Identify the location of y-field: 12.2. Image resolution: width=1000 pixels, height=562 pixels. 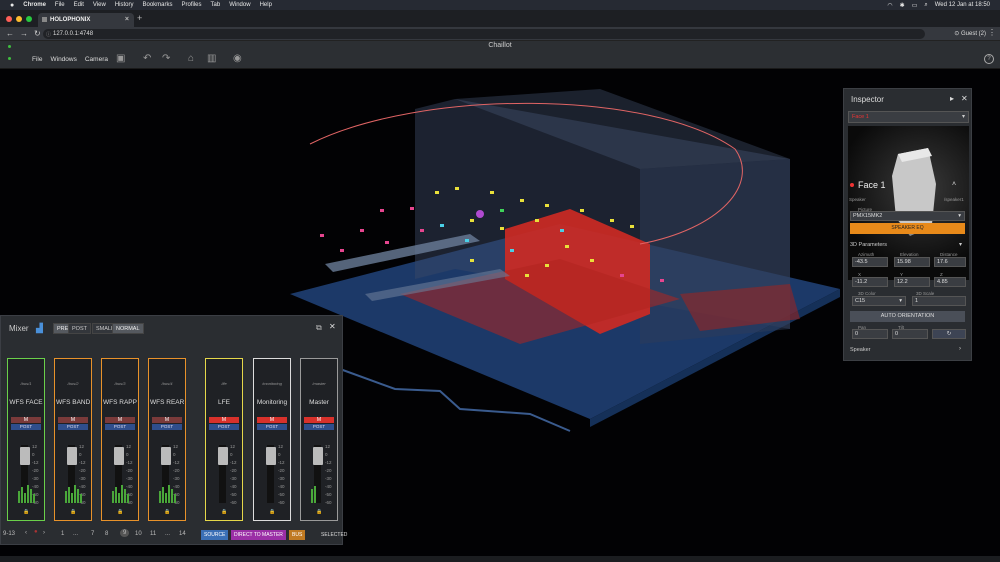
(912, 282).